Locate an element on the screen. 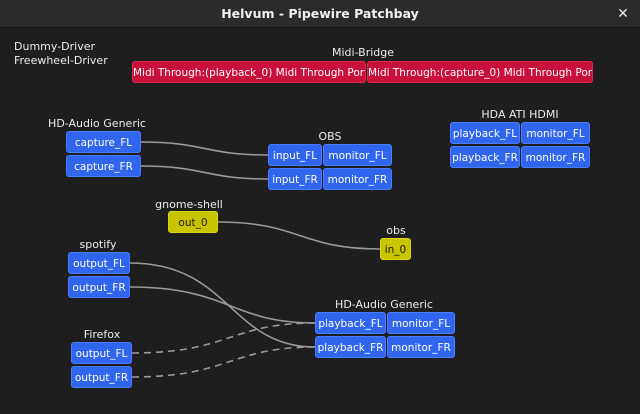  freewheel-driver-node: Freewheel-Driver is located at coordinates (61, 60).